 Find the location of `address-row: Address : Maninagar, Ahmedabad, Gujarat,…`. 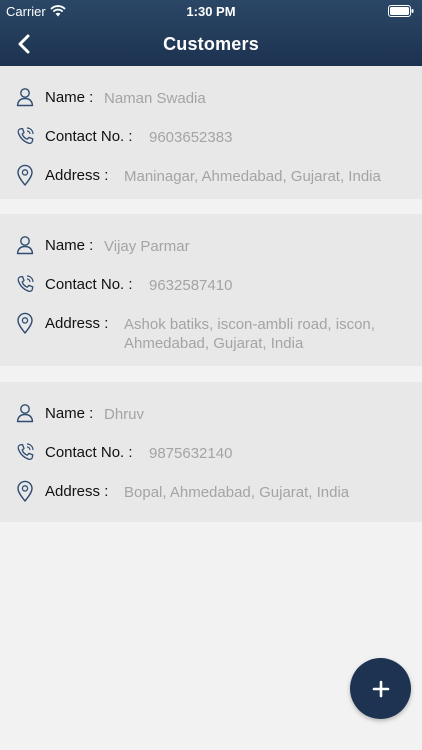

address-row: Address : Maninagar, Ahmedabad, Gujarat,… is located at coordinates (211, 176).